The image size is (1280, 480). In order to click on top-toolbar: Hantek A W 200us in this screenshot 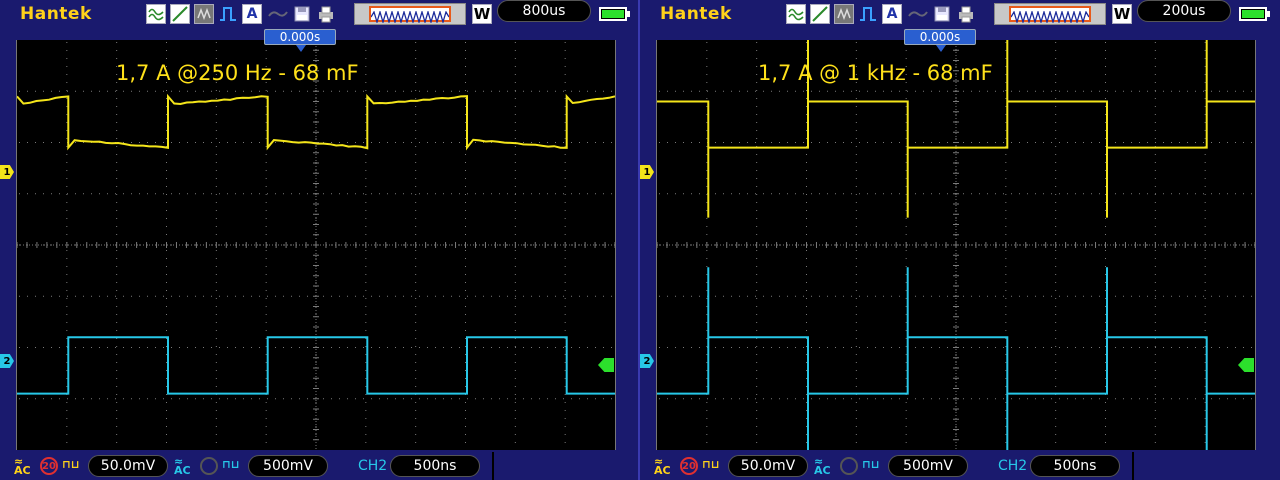, I will do `click(960, 14)`.